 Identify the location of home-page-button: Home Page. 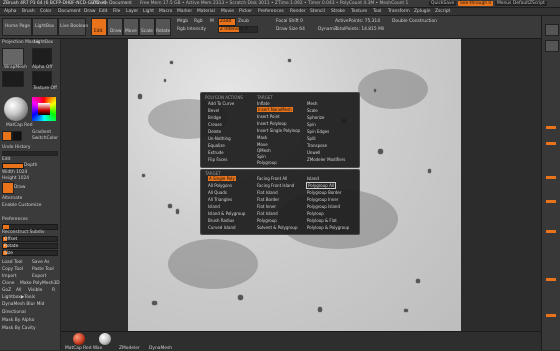
(17, 27).